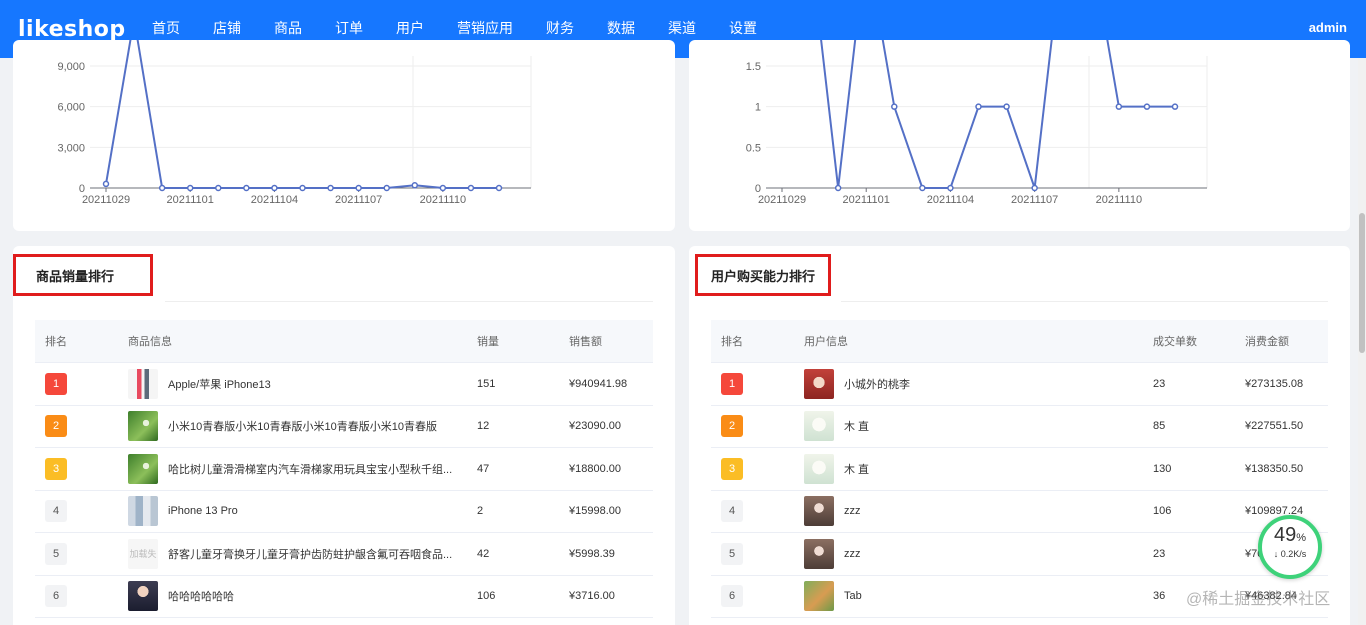  What do you see at coordinates (486, 596) in the screenshot?
I see `count-cell: 106` at bounding box center [486, 596].